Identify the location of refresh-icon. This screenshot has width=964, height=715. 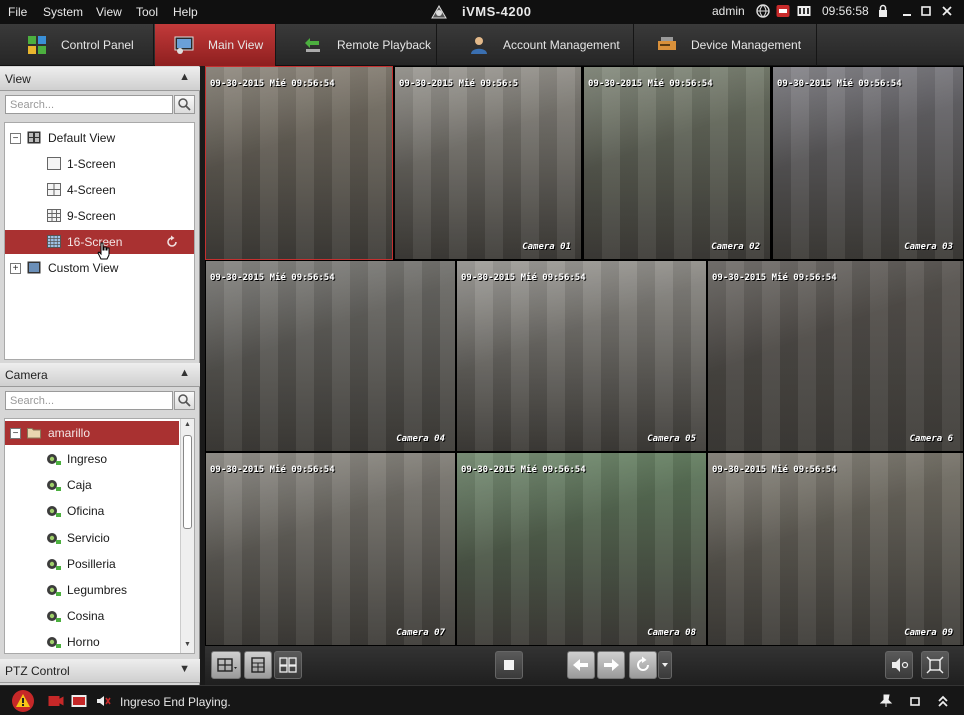
(172, 242).